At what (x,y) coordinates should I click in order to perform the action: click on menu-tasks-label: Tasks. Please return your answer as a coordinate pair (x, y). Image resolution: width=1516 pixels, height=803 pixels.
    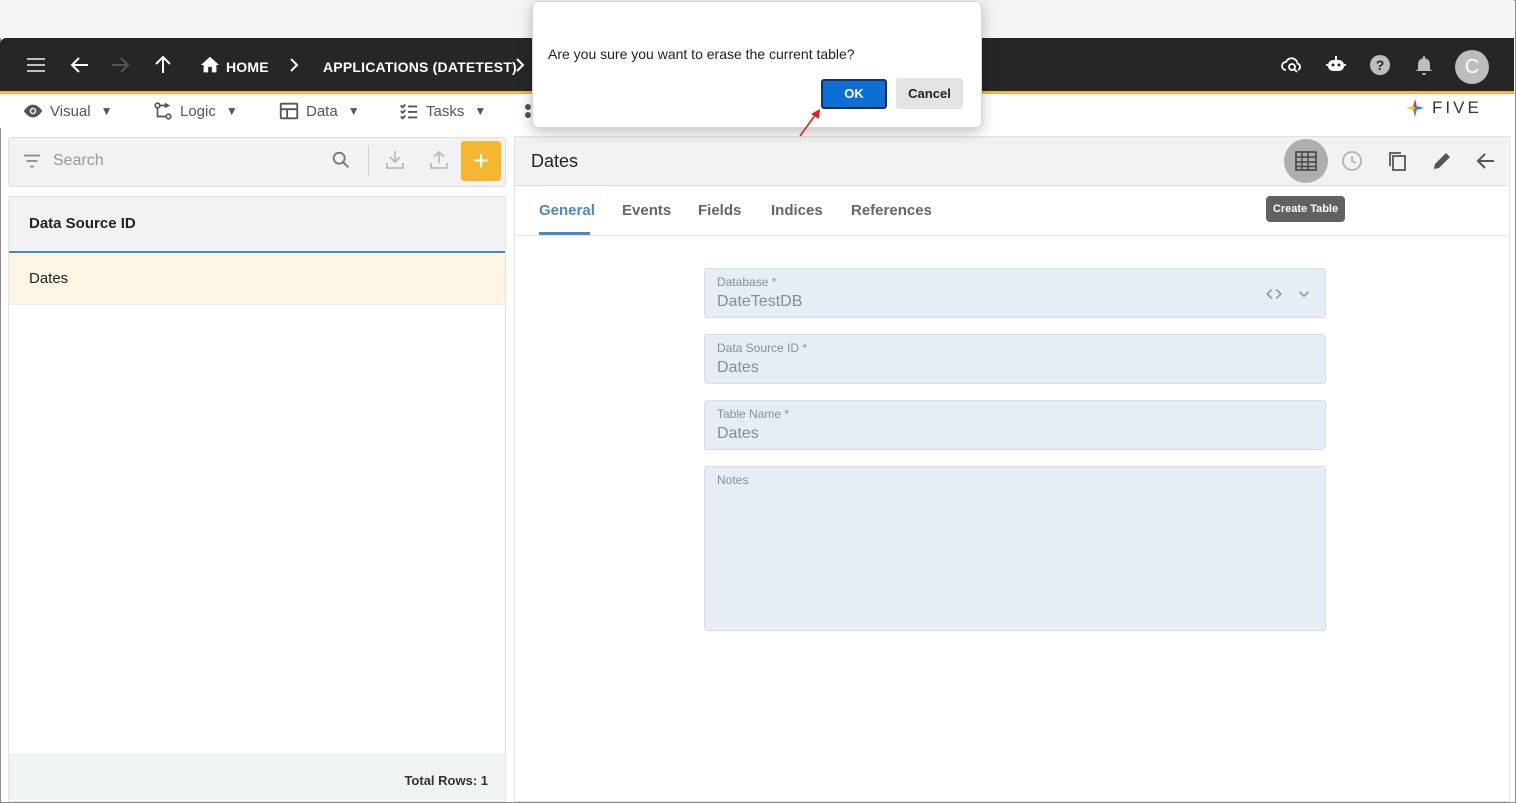
    Looking at the image, I should click on (445, 111).